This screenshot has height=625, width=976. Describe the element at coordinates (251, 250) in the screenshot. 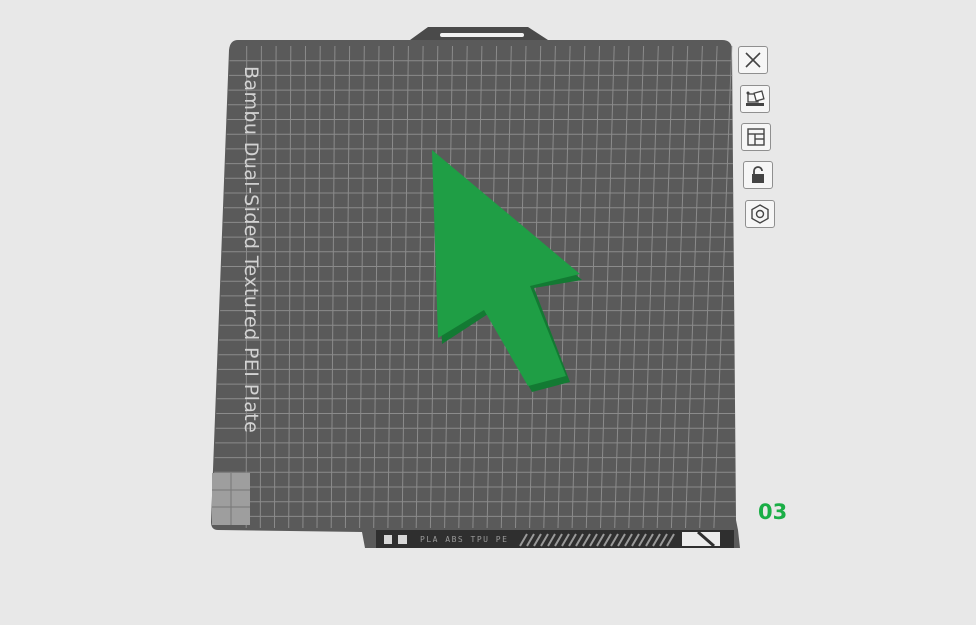

I see `bed-type-label: Bambu Dual-Sided Textured PEI Plate` at that location.